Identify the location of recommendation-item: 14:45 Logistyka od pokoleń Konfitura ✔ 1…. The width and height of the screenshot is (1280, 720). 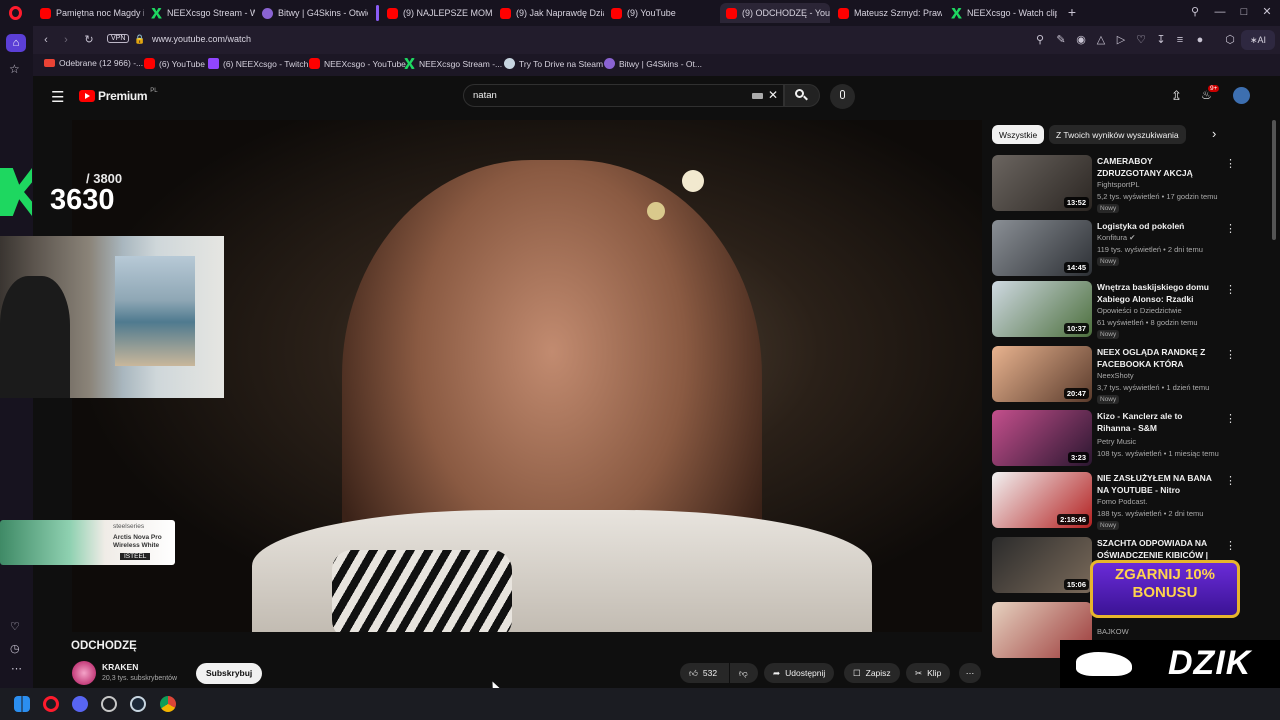
(1122, 250).